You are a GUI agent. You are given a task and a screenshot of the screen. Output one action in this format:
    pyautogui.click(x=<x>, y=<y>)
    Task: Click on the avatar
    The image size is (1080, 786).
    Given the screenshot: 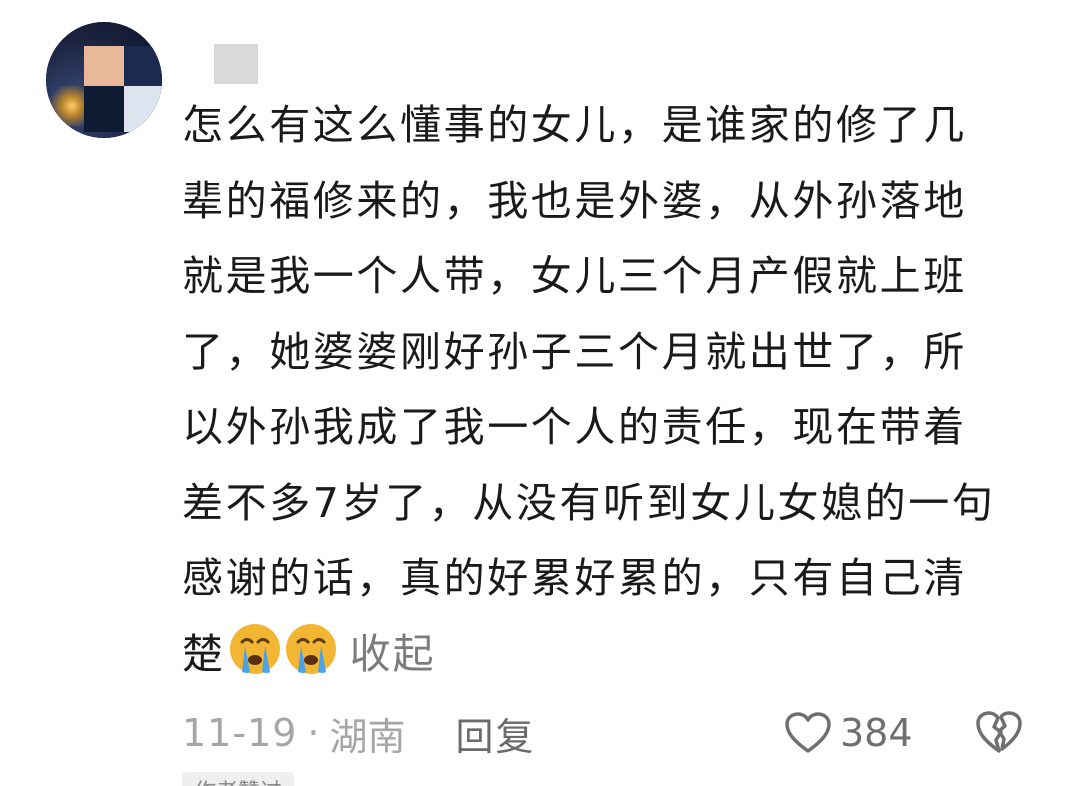 What is the action you would take?
    pyautogui.click(x=104, y=80)
    